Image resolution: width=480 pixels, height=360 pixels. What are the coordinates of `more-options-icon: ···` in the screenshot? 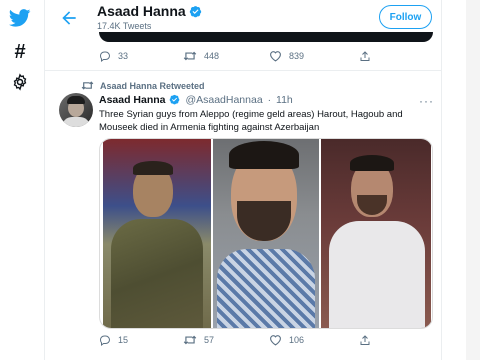 It's located at (426, 101).